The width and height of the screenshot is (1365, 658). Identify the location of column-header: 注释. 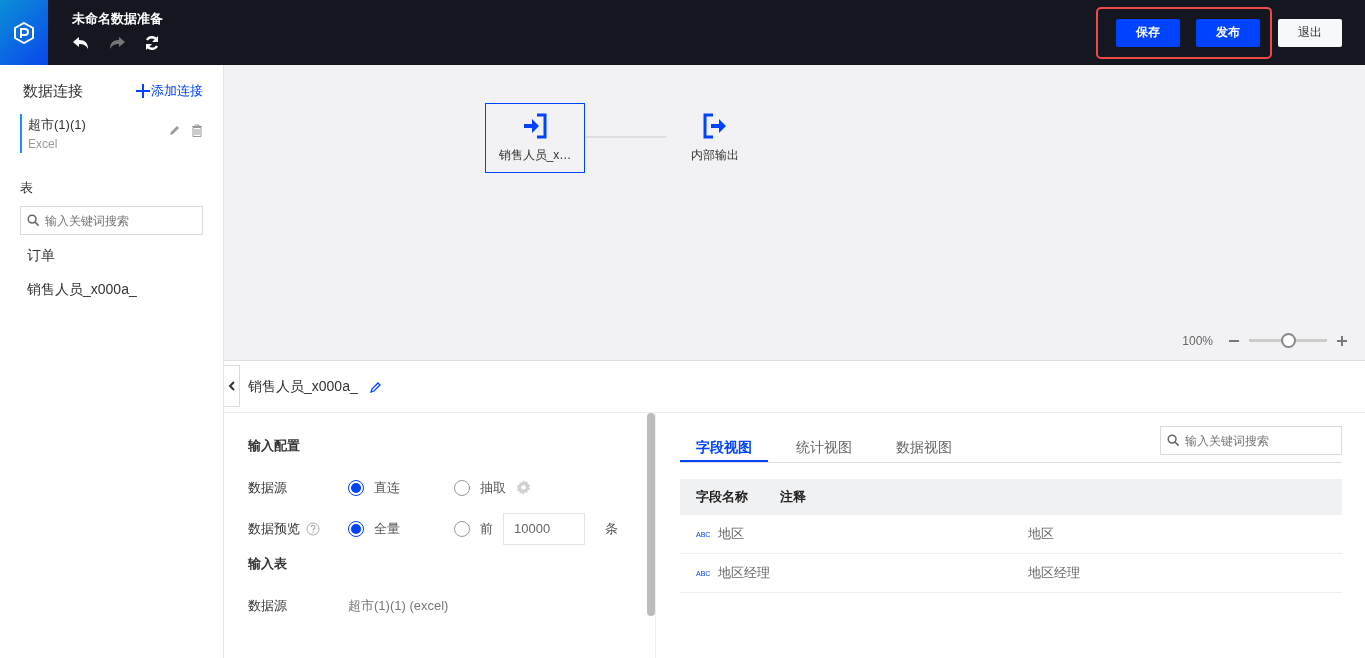
(793, 497).